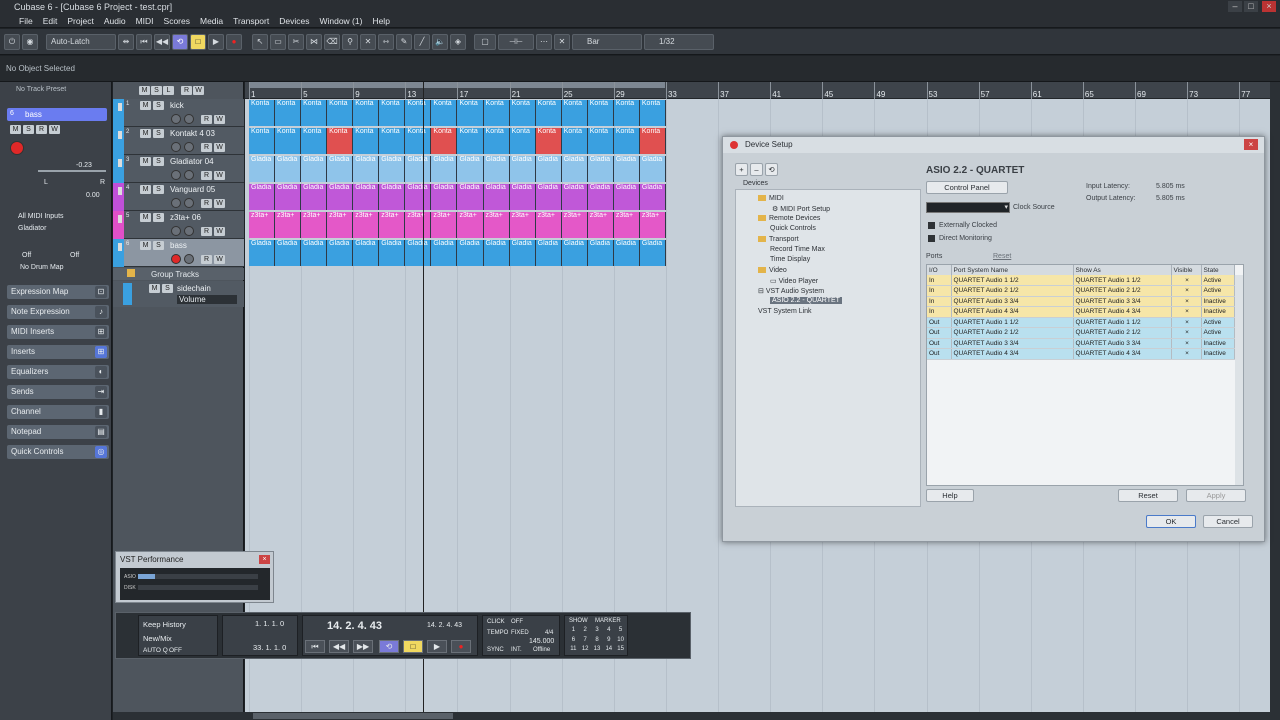  I want to click on group-track-sidechain: sidechain M S Volume, so click(178, 294).